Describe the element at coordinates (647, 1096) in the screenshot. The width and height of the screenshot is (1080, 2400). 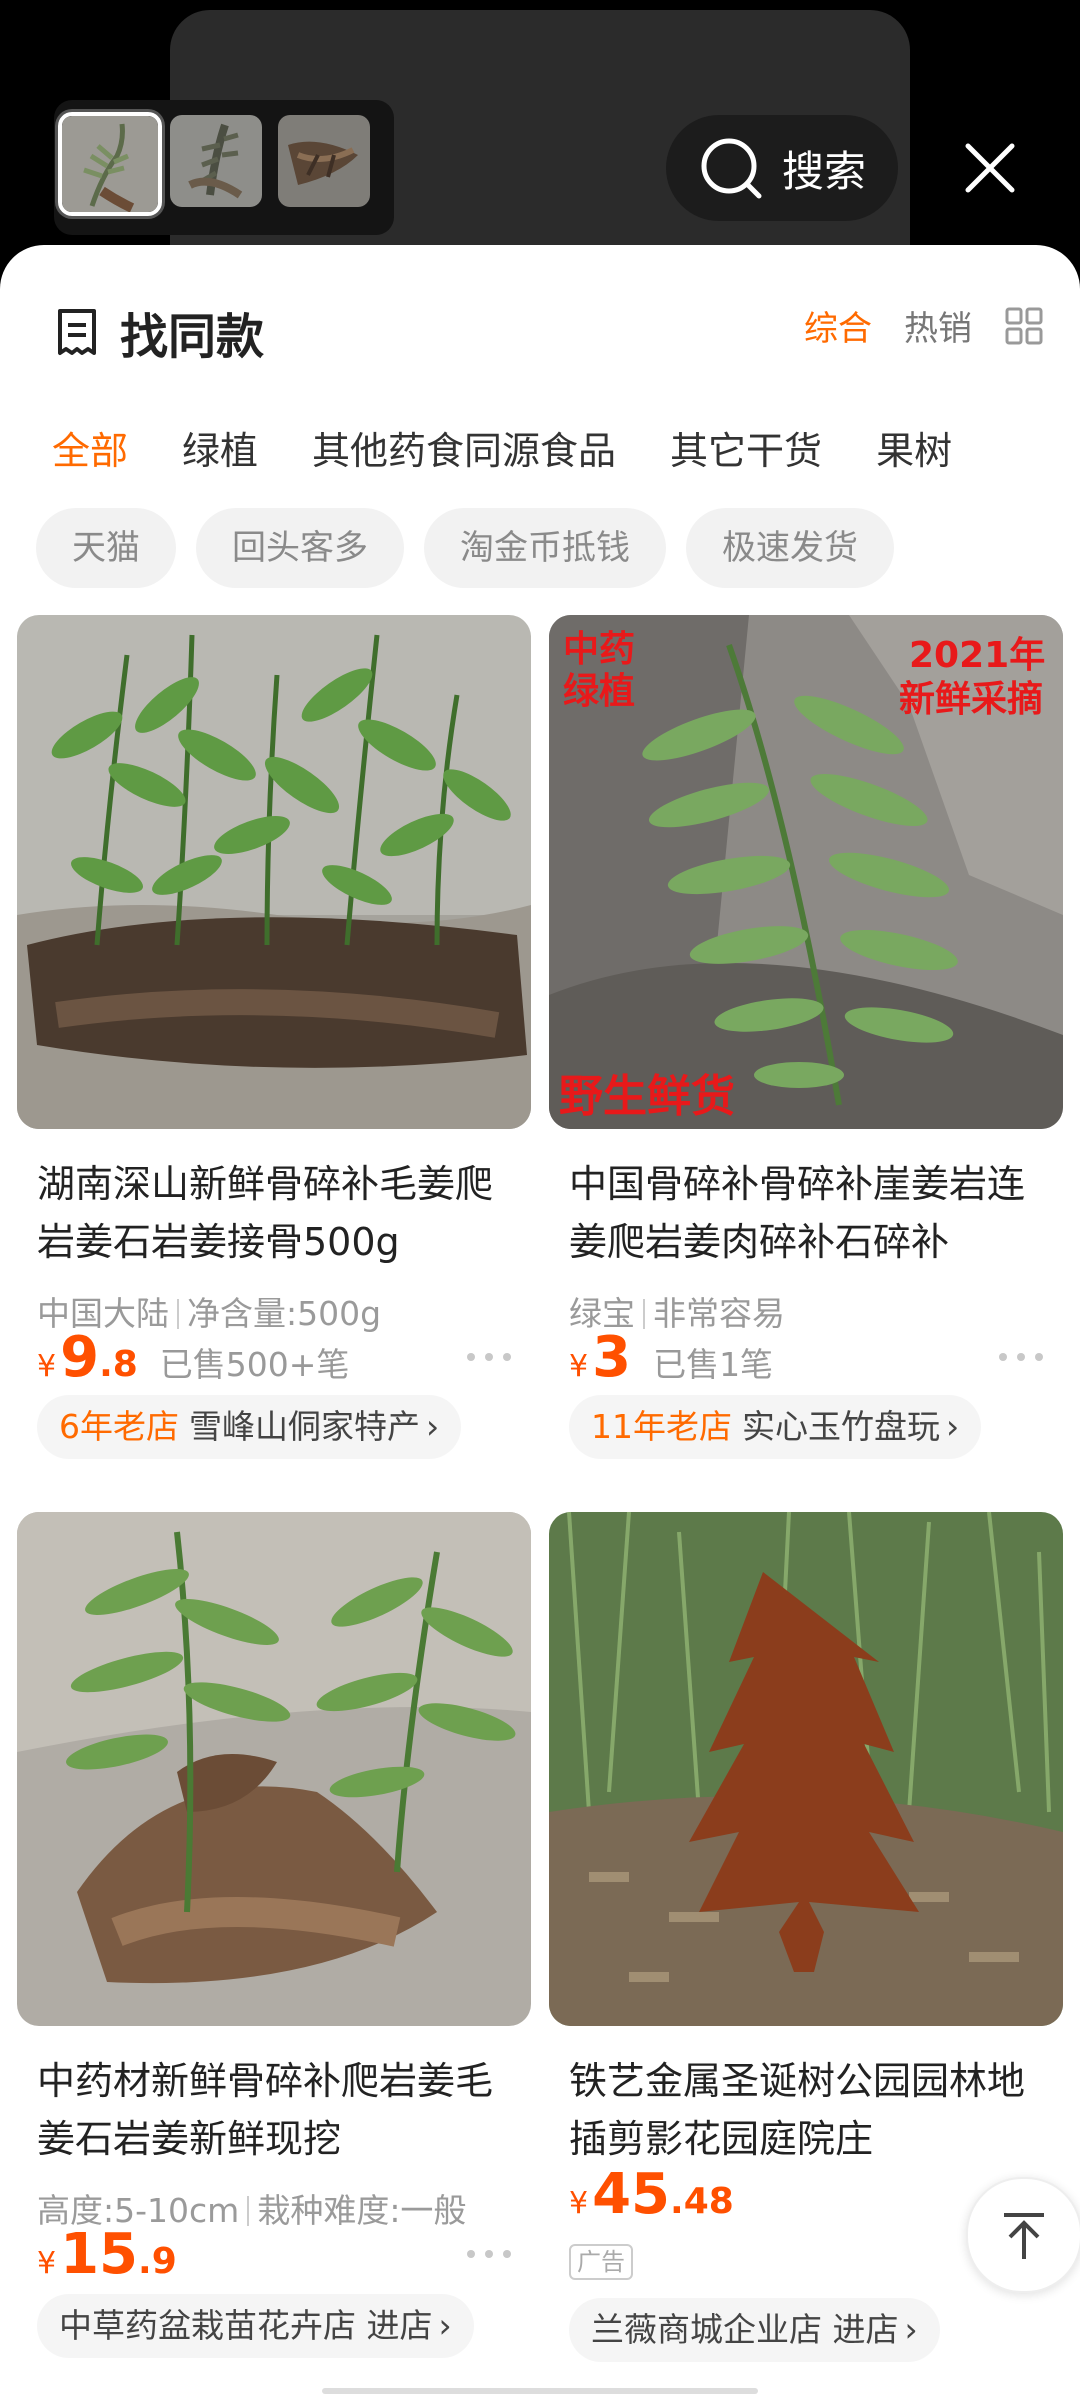
I see `overlay-text-bottom-left: 野生鲜货` at that location.